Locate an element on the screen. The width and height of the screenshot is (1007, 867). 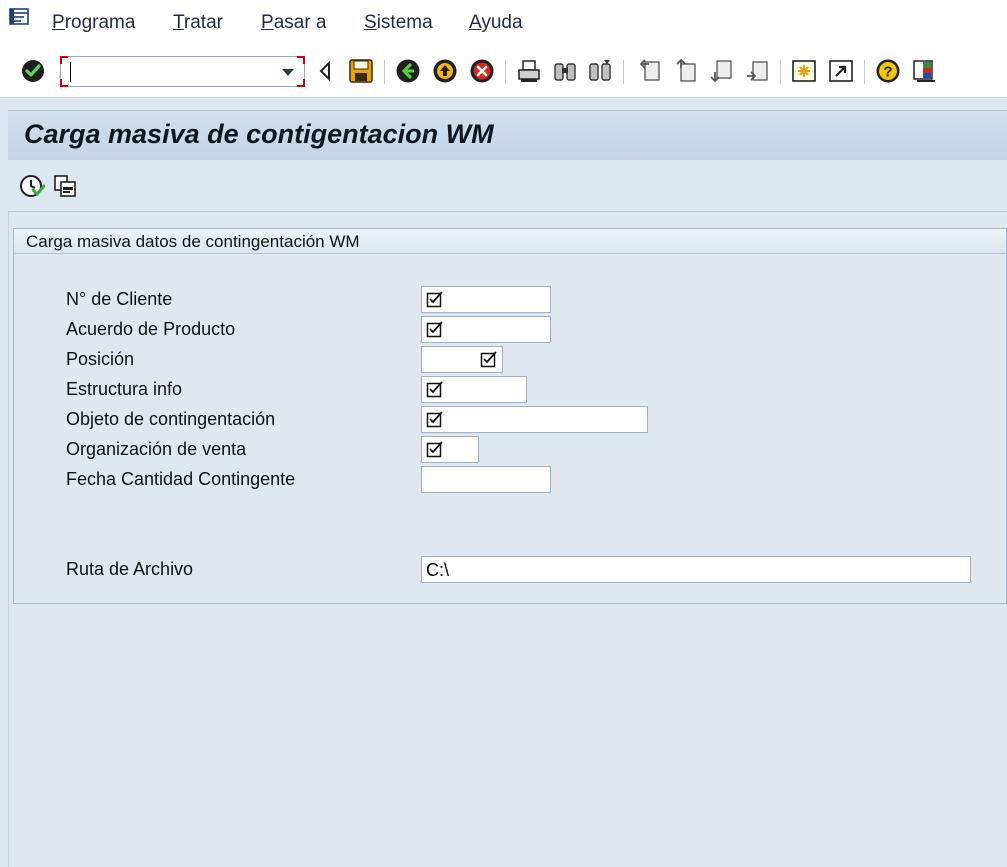
previous-page-icon is located at coordinates (686, 70).